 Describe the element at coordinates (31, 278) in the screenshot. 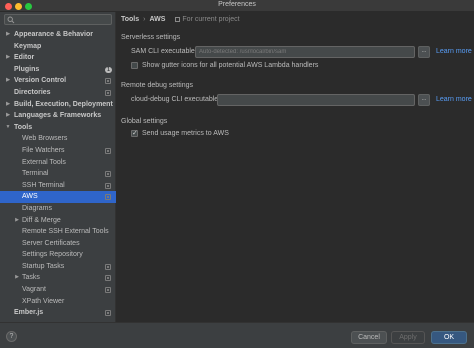

I see `sidebar-item-label: Tasks` at that location.